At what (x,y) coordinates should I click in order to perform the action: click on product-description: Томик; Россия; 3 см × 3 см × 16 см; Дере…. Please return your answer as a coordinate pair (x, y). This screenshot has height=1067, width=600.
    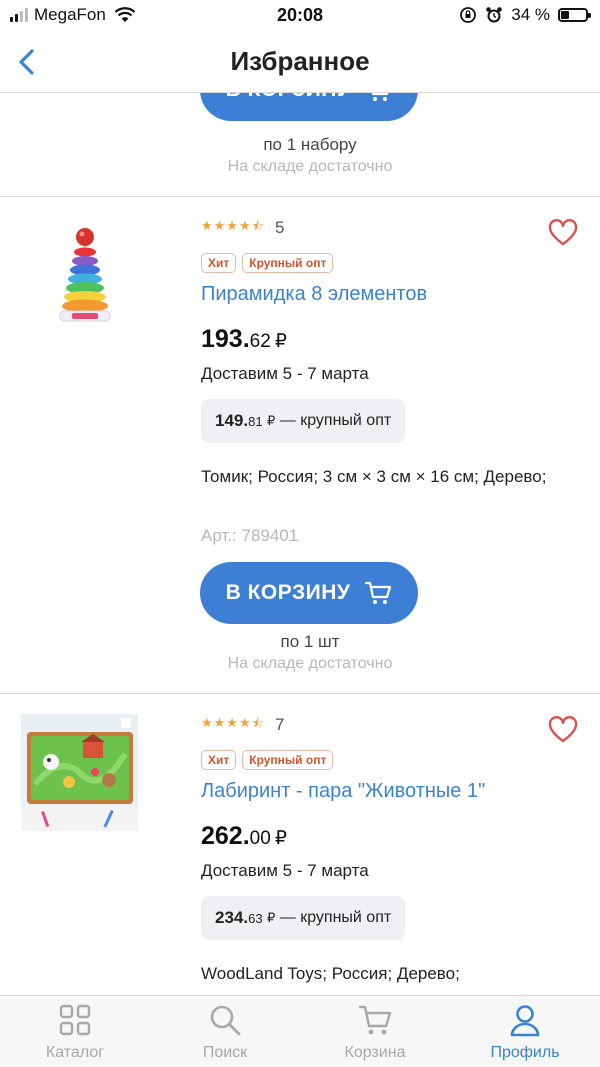
    Looking at the image, I should click on (374, 476).